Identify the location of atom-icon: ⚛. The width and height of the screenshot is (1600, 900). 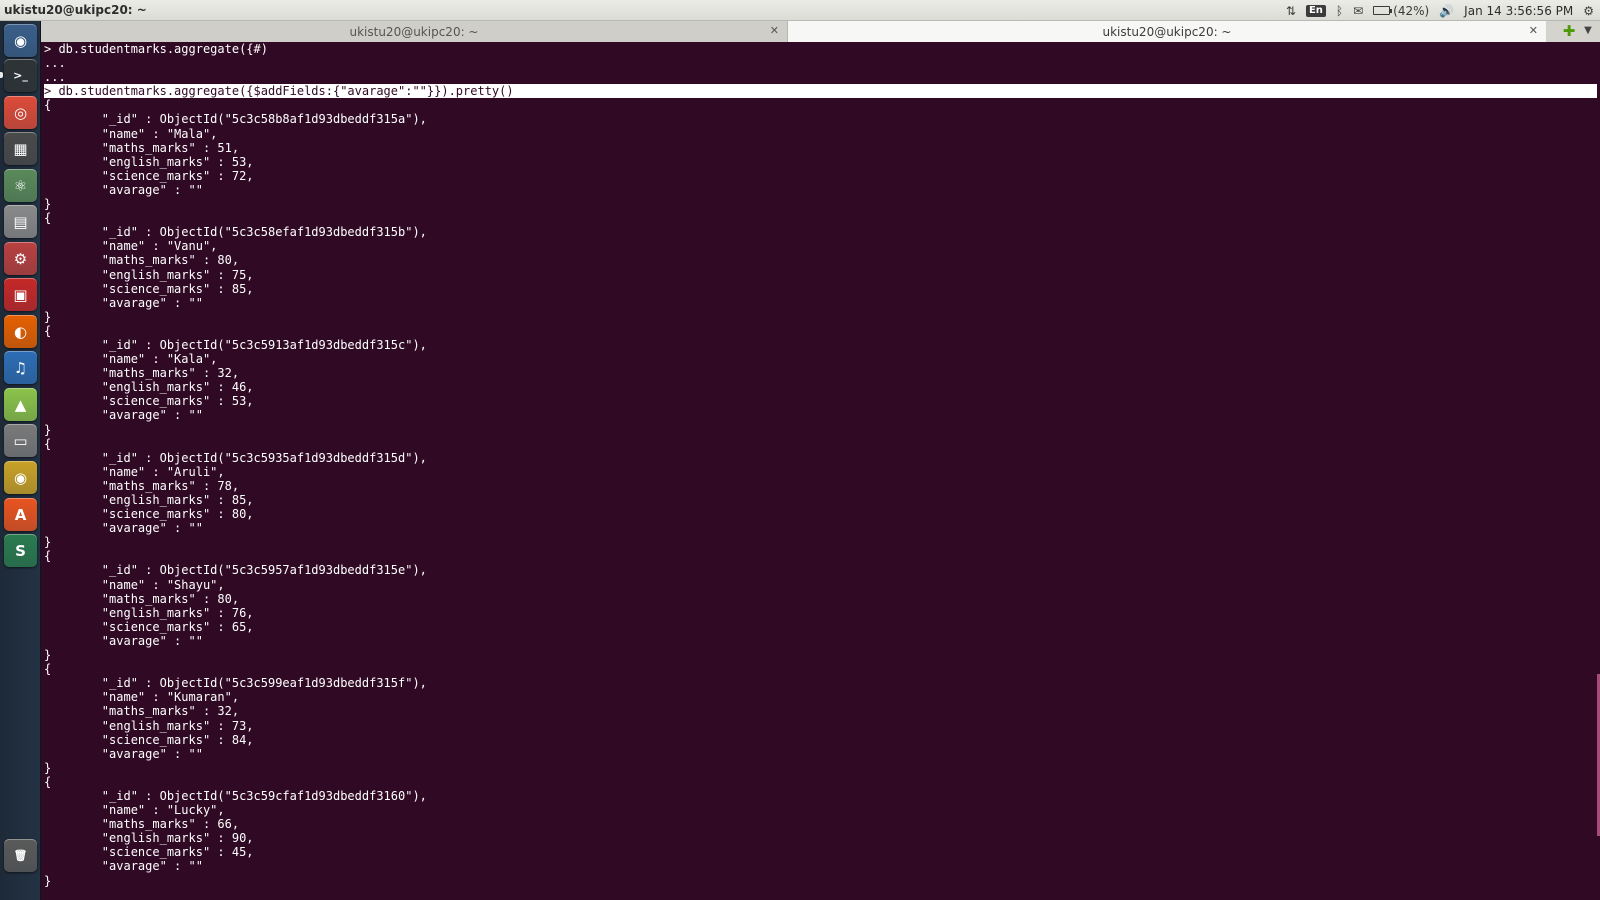
(20, 185).